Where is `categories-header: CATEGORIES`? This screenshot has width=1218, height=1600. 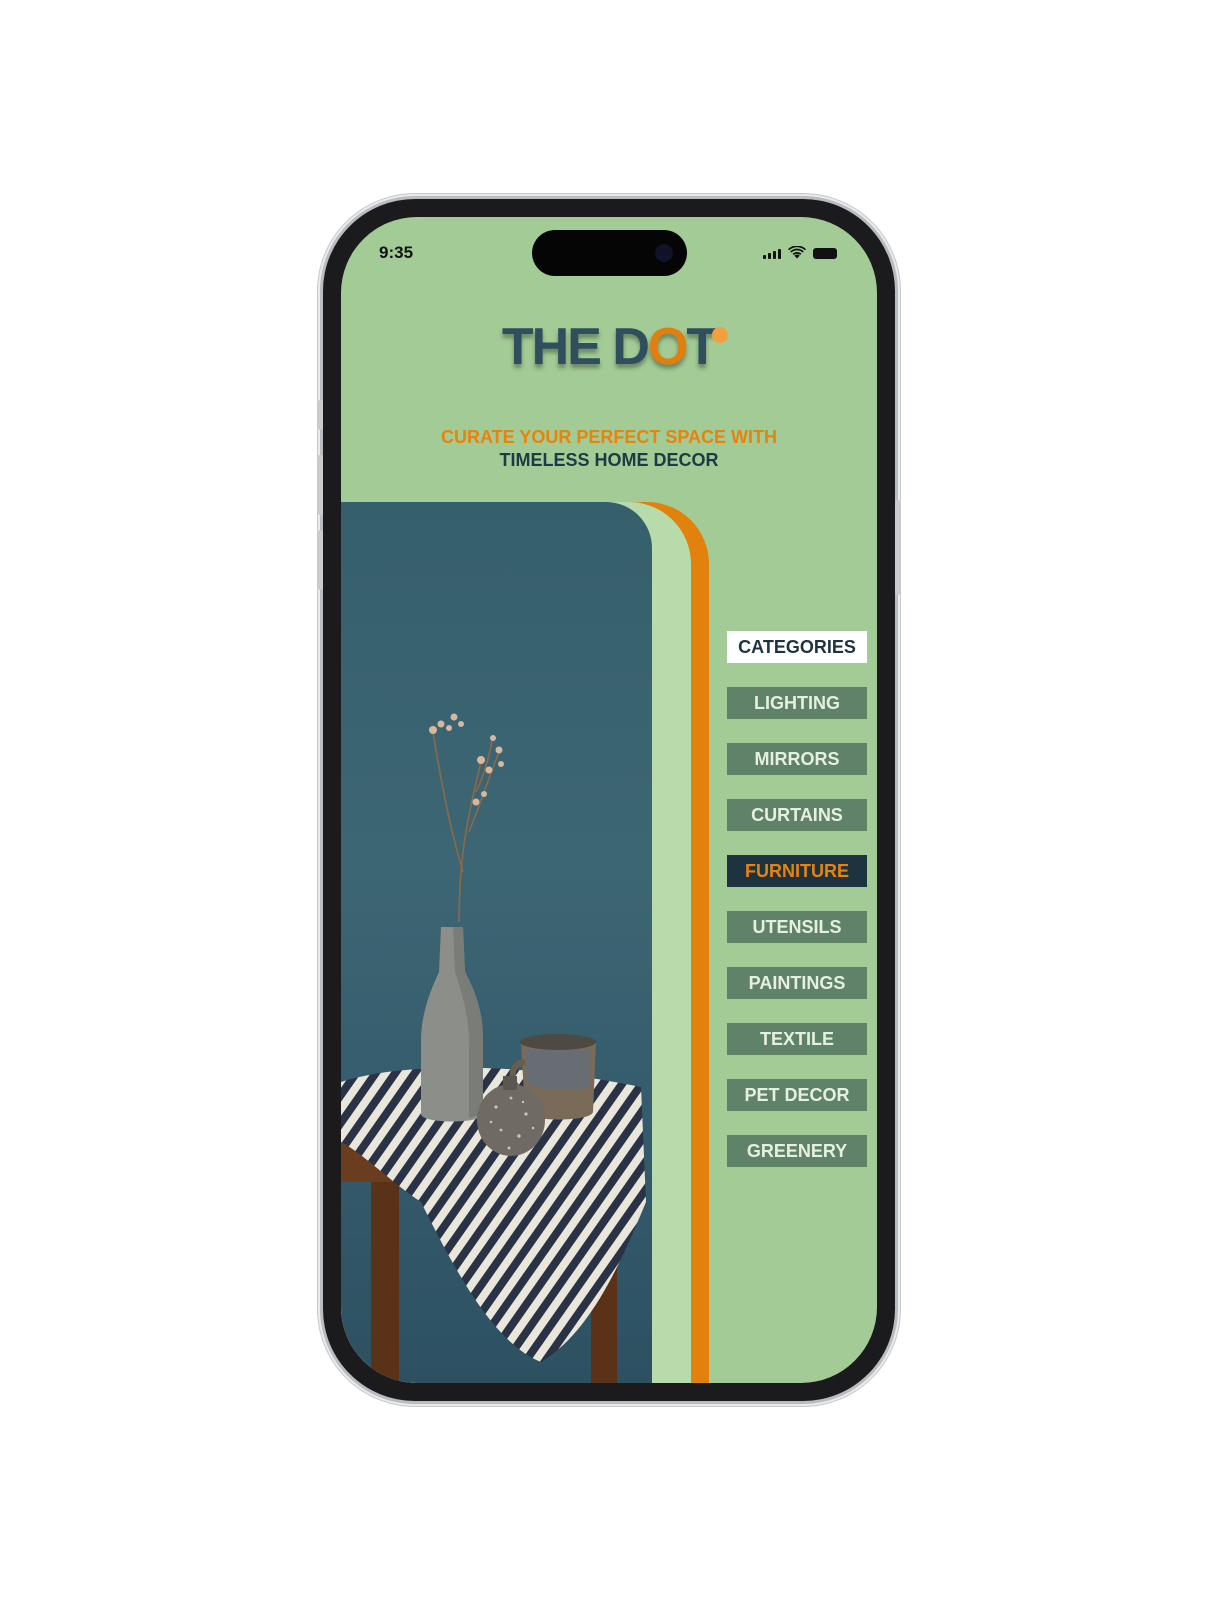 categories-header: CATEGORIES is located at coordinates (797, 647).